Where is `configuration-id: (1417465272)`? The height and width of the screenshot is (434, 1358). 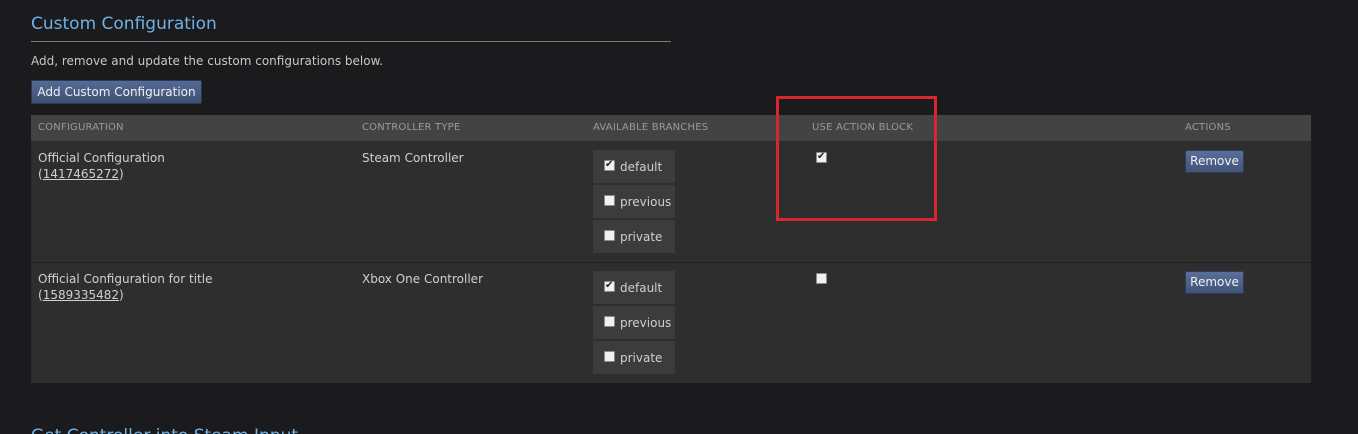
configuration-id: (1417465272) is located at coordinates (81, 174).